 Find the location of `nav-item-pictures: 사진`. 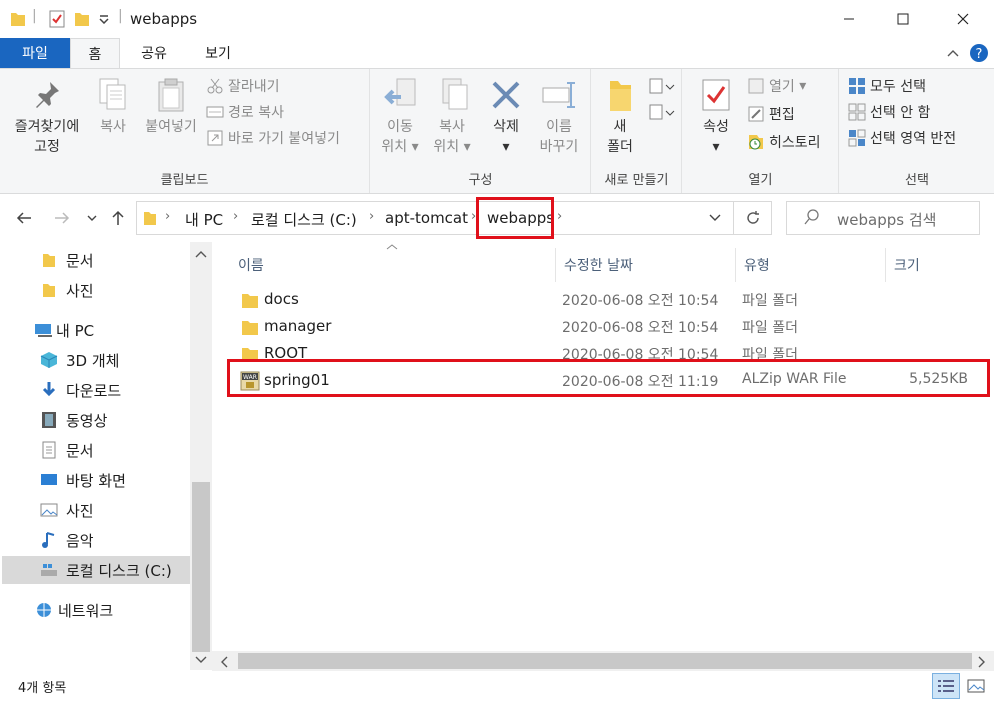

nav-item-pictures: 사진 is located at coordinates (67, 510).